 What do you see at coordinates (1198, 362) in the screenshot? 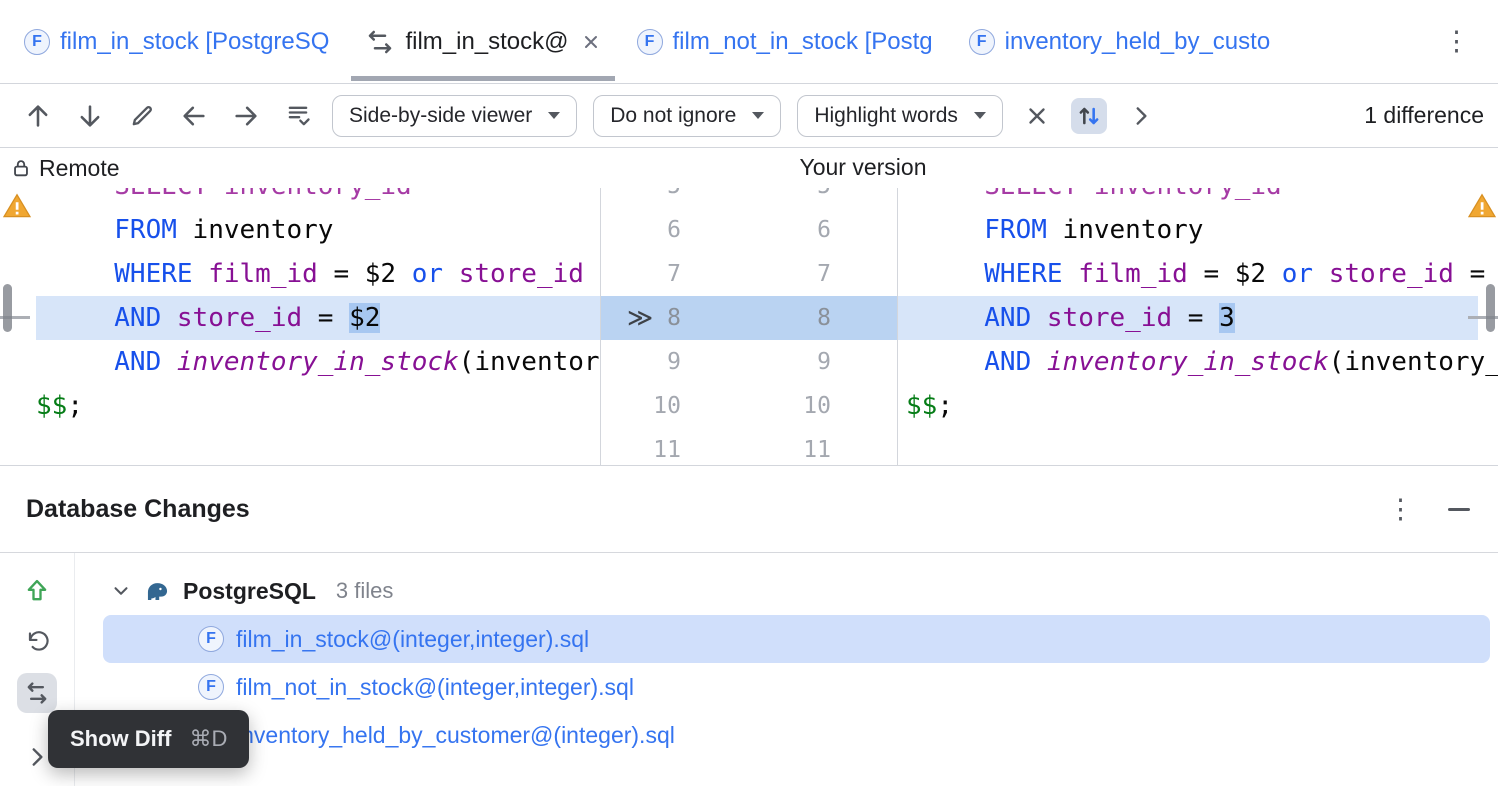
I see `code-line: AND inventory_in_stock(inventory_` at bounding box center [1198, 362].